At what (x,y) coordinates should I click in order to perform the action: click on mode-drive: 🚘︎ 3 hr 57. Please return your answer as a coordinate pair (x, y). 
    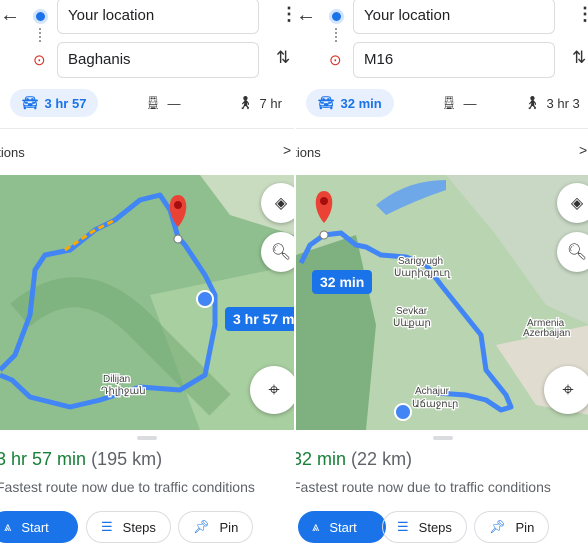
    Looking at the image, I should click on (54, 103).